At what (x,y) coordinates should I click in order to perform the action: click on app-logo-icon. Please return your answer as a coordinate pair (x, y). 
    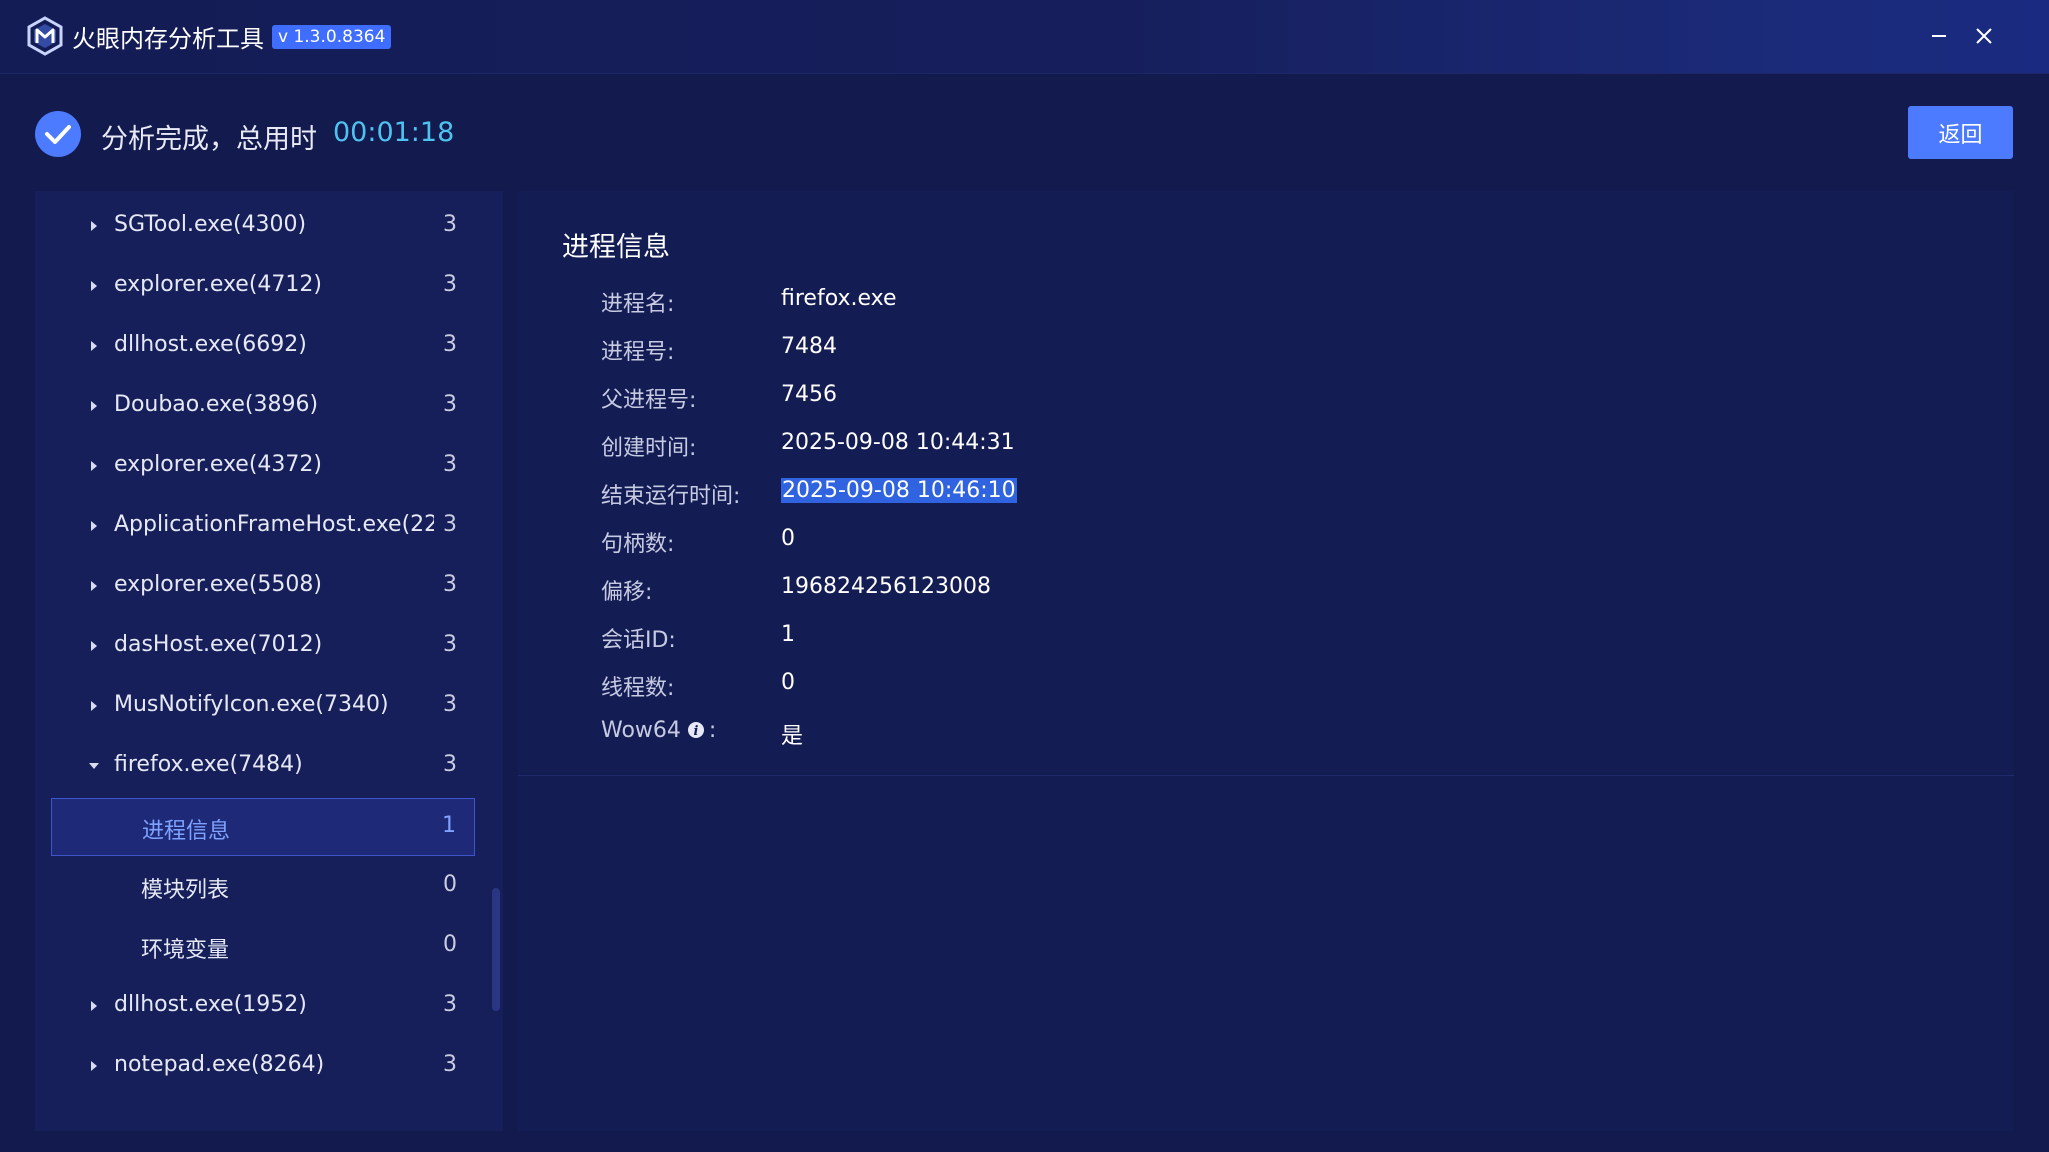
    Looking at the image, I should click on (45, 36).